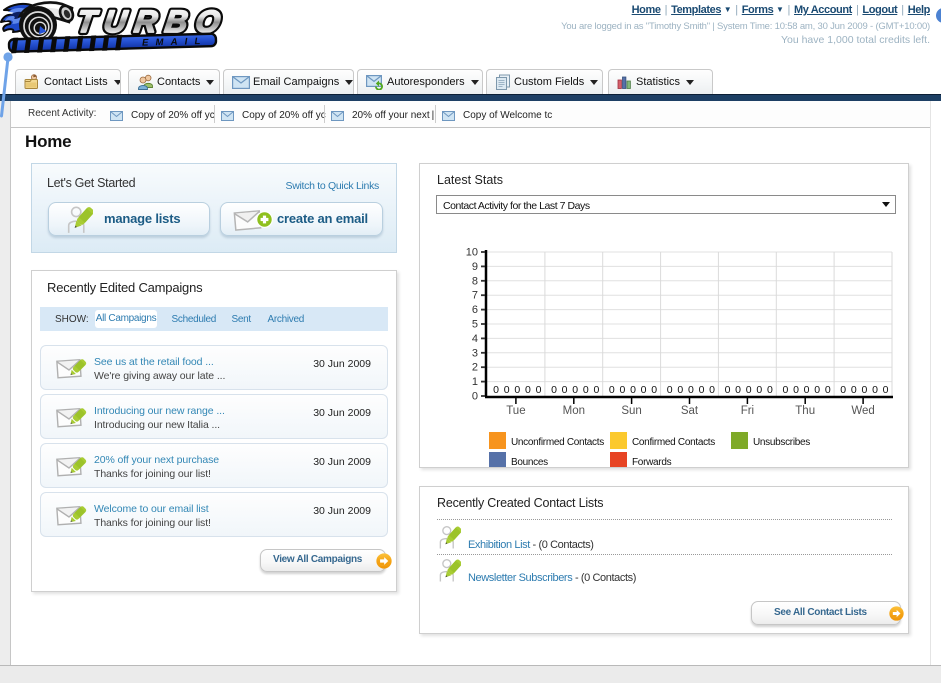 The image size is (941, 683). What do you see at coordinates (652, 462) in the screenshot?
I see `svg-text: Forwards` at bounding box center [652, 462].